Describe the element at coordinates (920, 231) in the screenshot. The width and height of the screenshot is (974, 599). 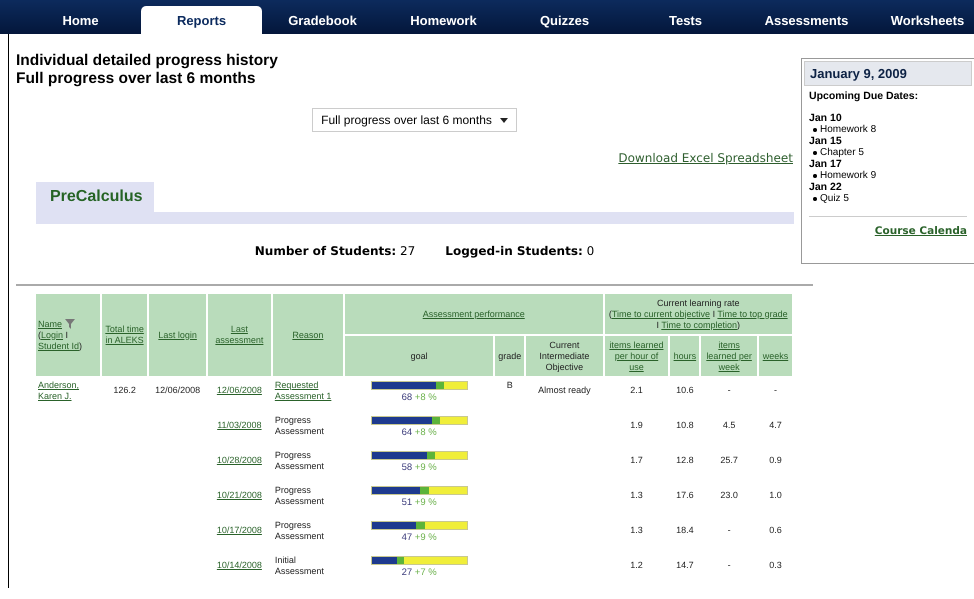
I see `course-calendar-link: Course Calenda` at that location.